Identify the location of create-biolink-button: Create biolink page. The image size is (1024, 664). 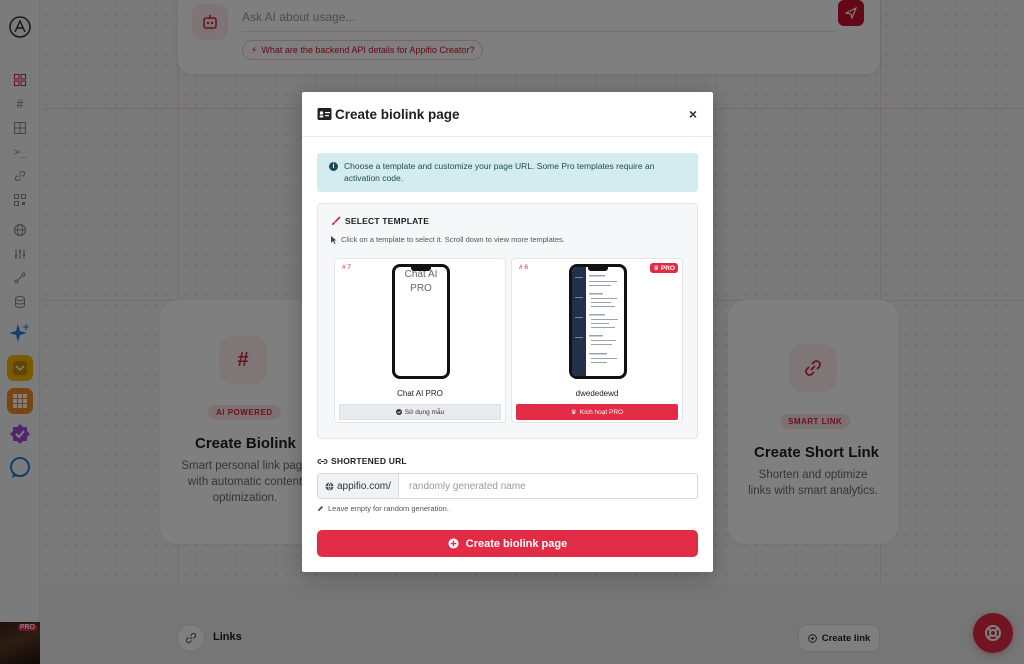
(507, 543).